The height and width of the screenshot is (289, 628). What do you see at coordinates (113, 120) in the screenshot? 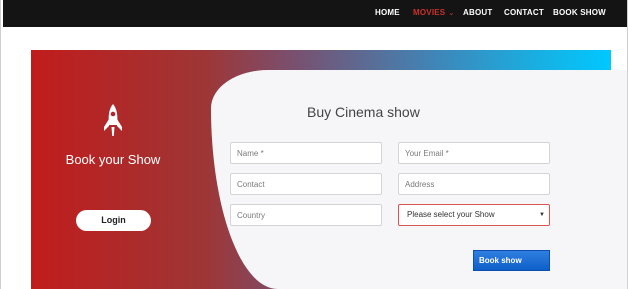
I see `rocket-icon` at bounding box center [113, 120].